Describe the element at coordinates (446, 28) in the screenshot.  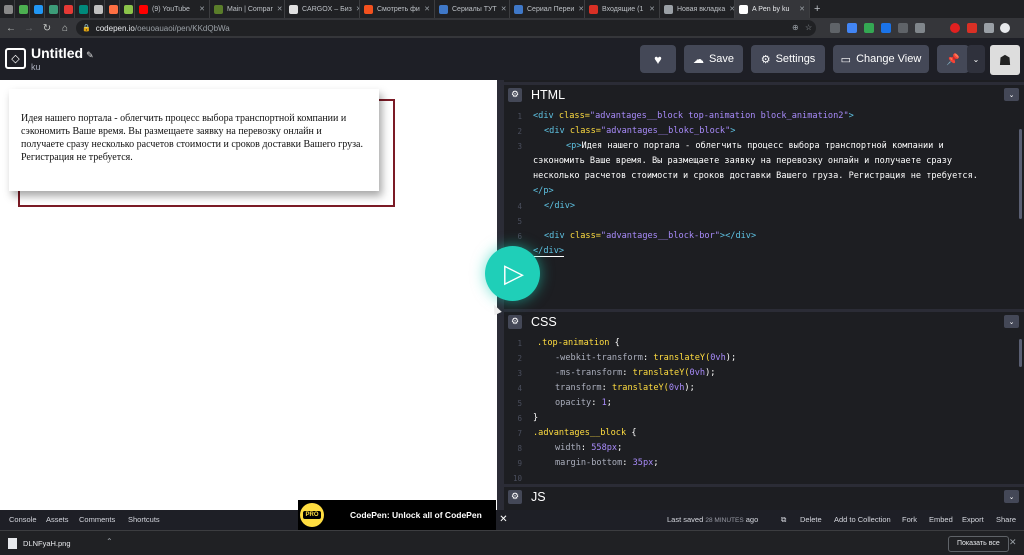
I see `address-bar: 🔒 codepen.io/oeuoauaoi/pen/KKdQbWa ⊕ ☆` at that location.